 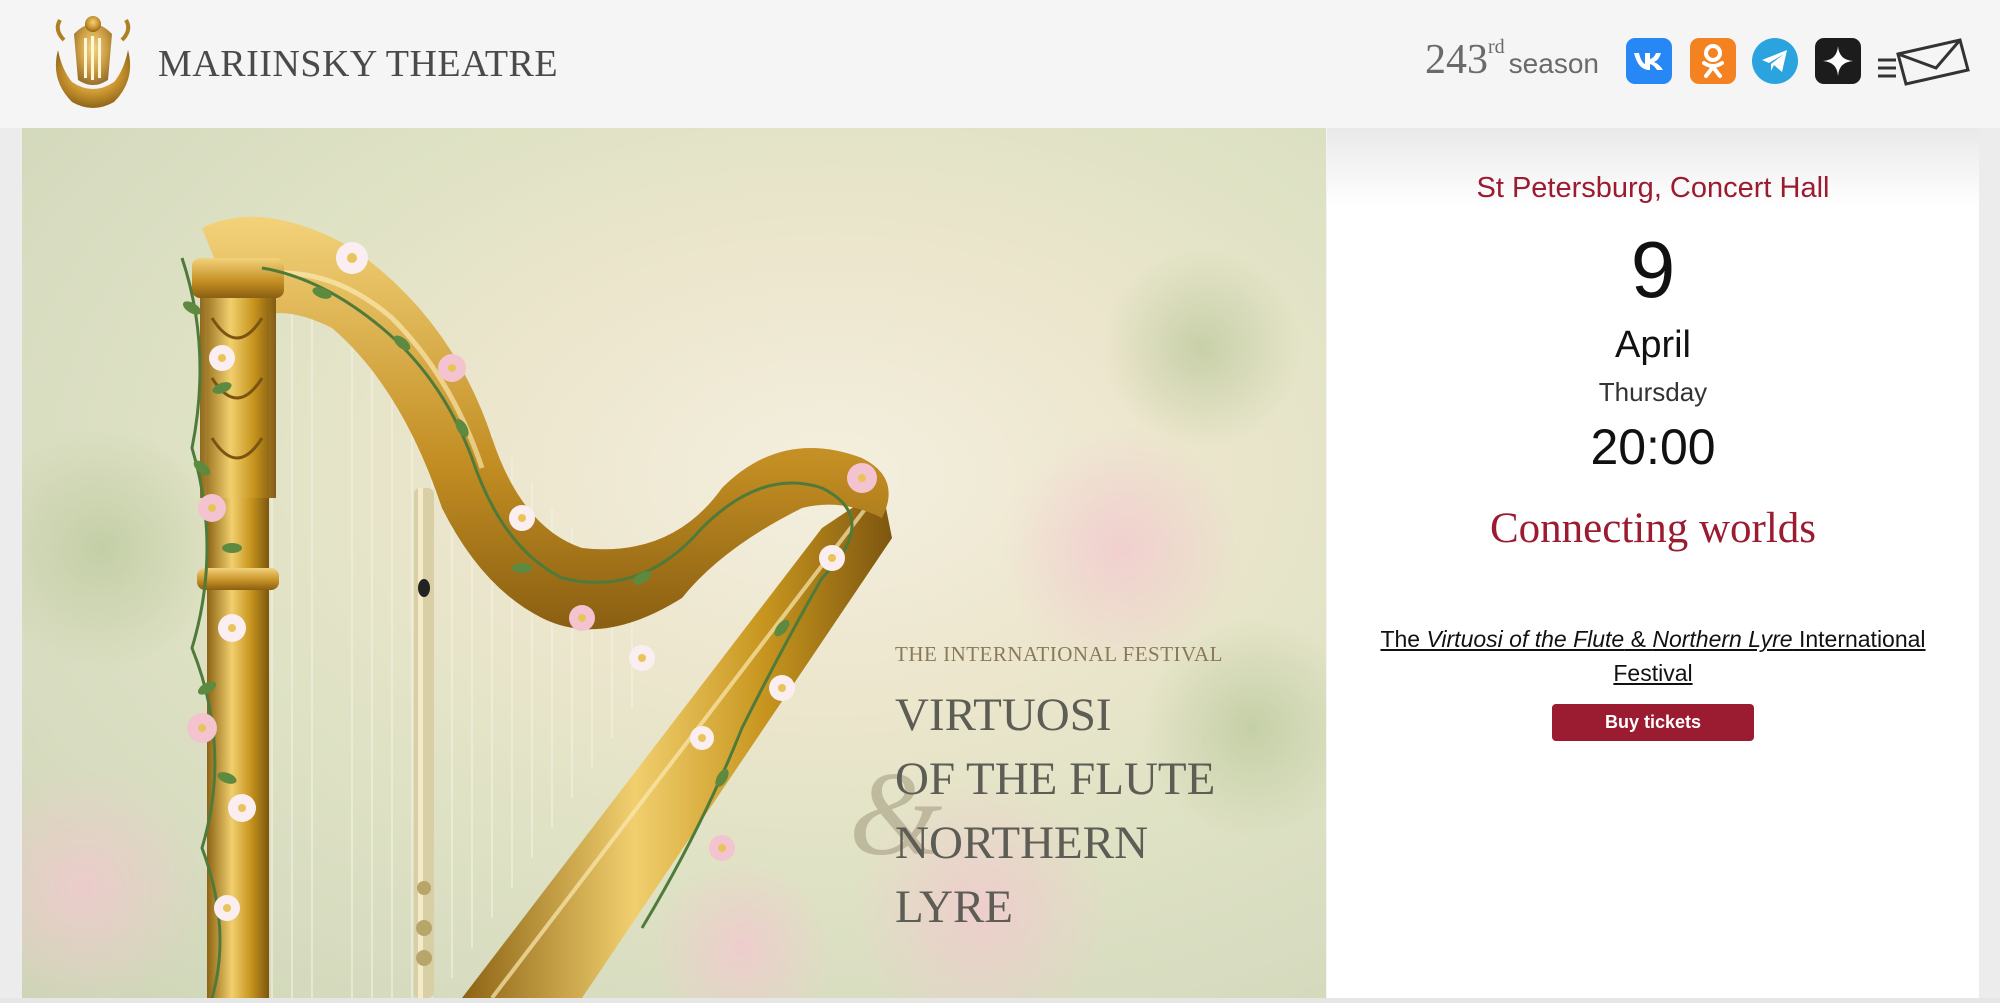 I want to click on event-time: 20:00, so click(x=1653, y=447).